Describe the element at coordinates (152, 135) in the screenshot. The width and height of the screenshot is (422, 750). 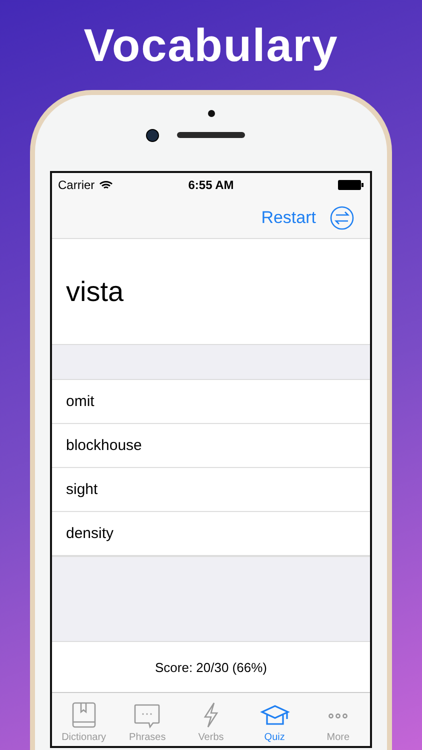
I see `camera-lens` at that location.